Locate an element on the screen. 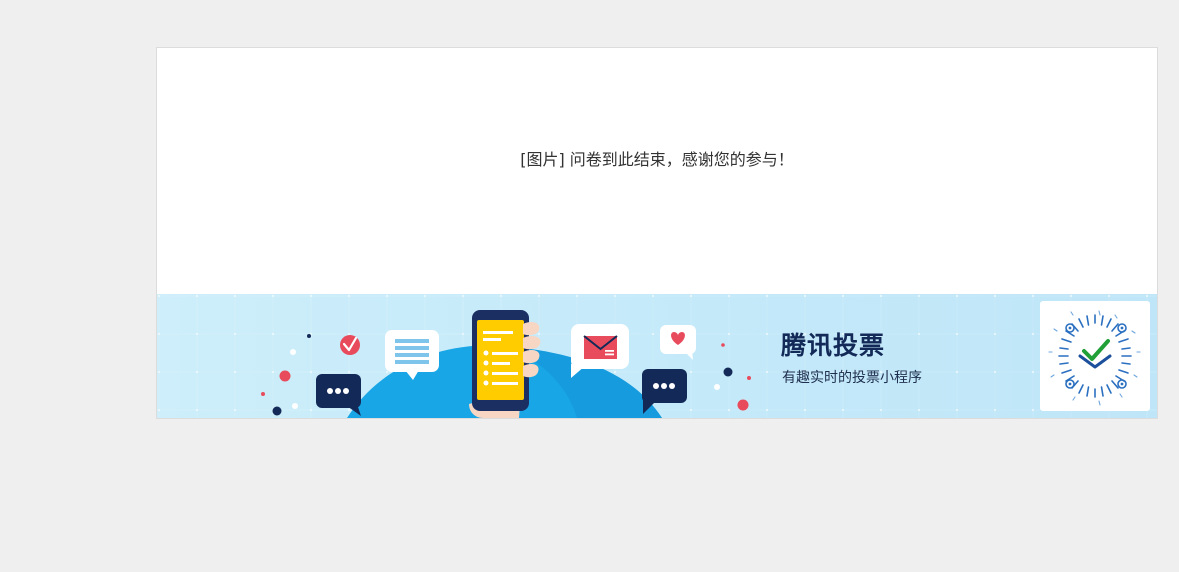 The image size is (1179, 572). survey-end-message: [图片] 问卷到此结束，感谢您的参与！ is located at coordinates (657, 159).